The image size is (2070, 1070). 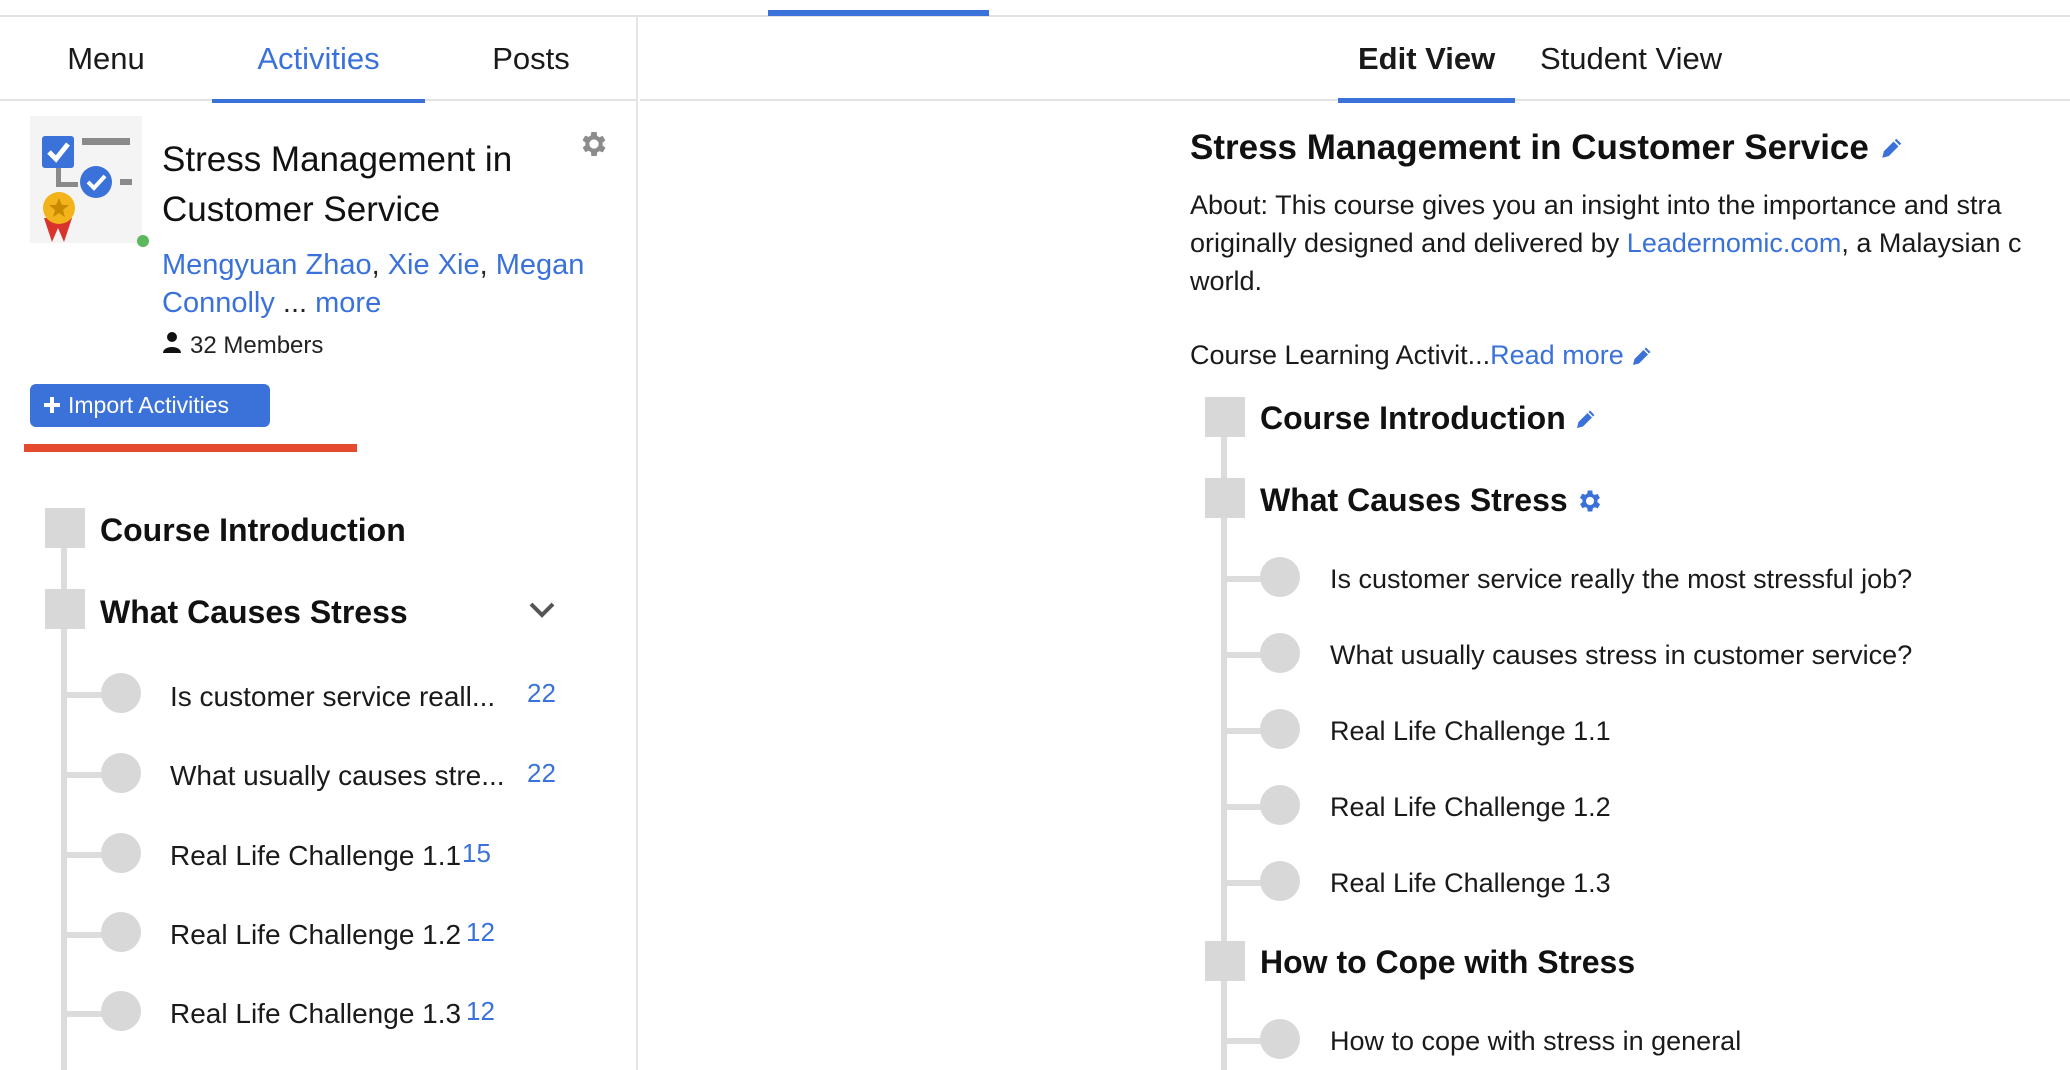 What do you see at coordinates (1414, 500) in the screenshot?
I see `section-title: What Causes Stress` at bounding box center [1414, 500].